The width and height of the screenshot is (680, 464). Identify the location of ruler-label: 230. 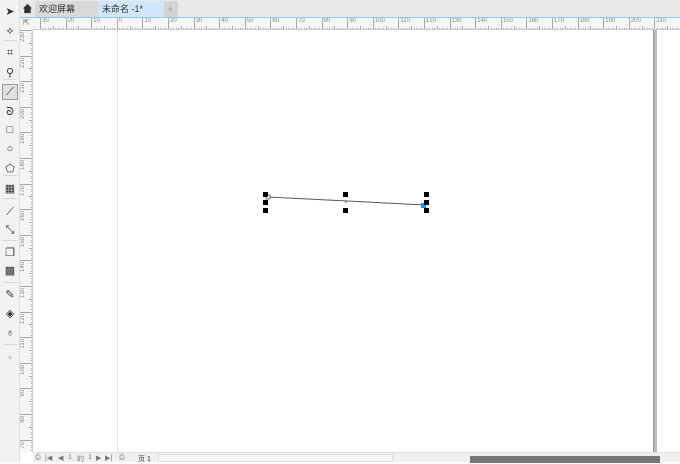
(23, 37).